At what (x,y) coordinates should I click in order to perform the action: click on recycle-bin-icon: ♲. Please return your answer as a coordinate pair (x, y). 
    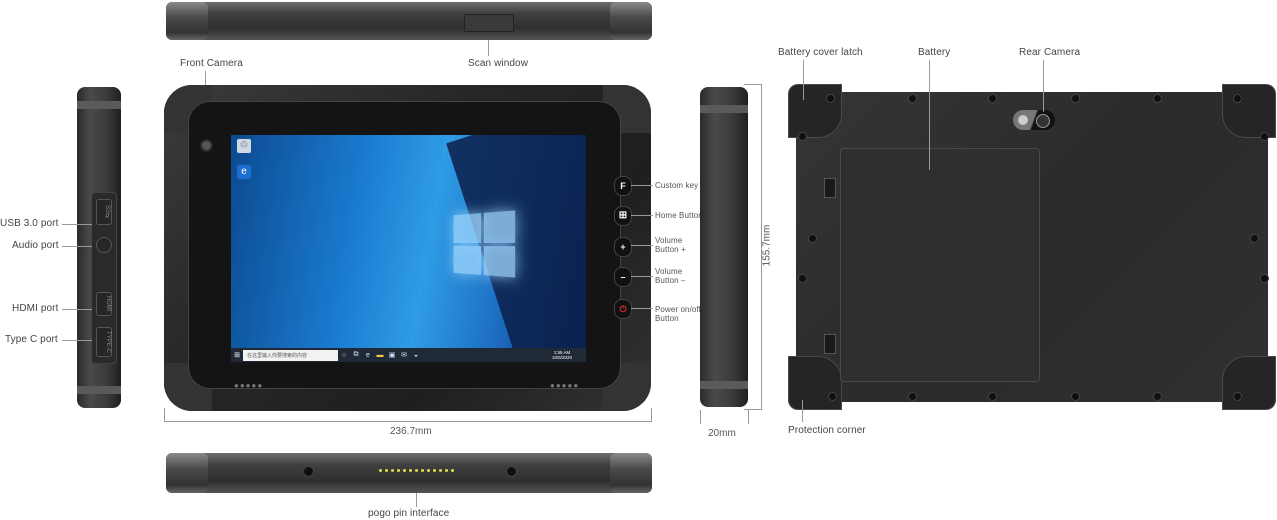
    Looking at the image, I should click on (244, 146).